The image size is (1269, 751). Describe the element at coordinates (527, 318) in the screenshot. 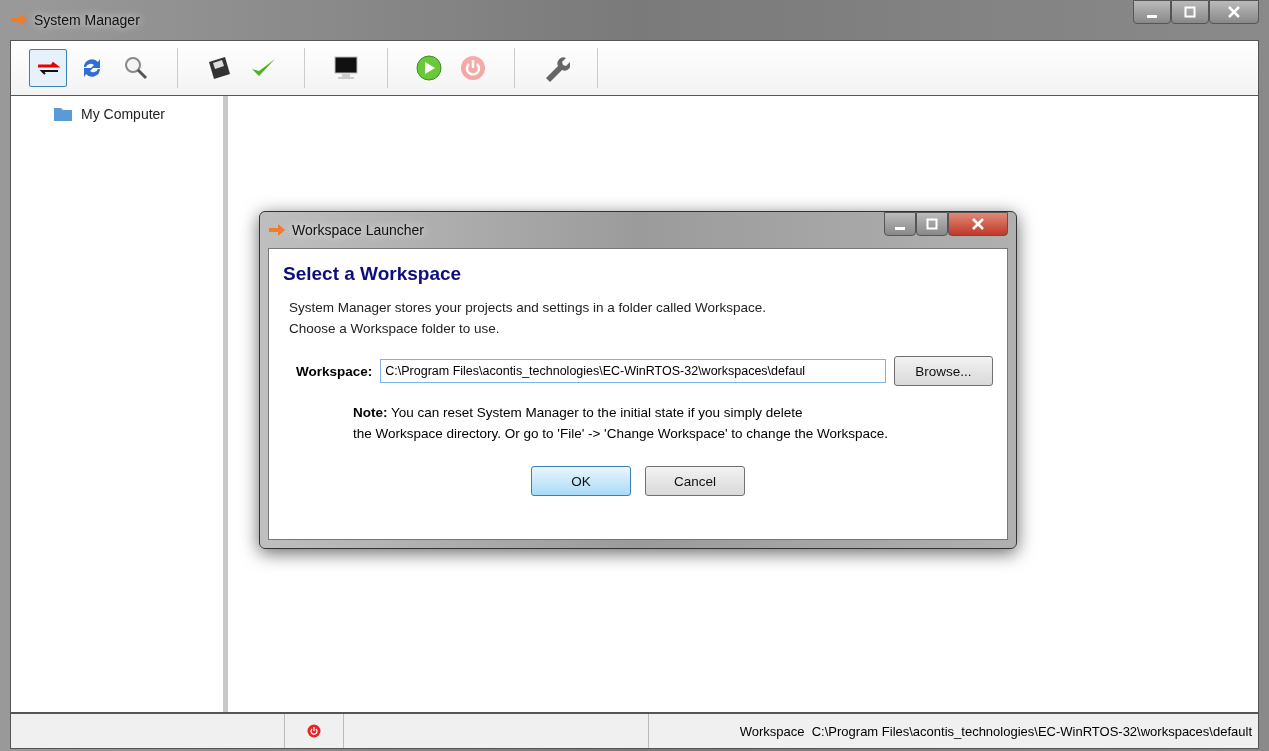

I see `intro-text: System Manager stores your projects and settings in a folder called Workspace. Choose a Workspace folder to use.` at that location.